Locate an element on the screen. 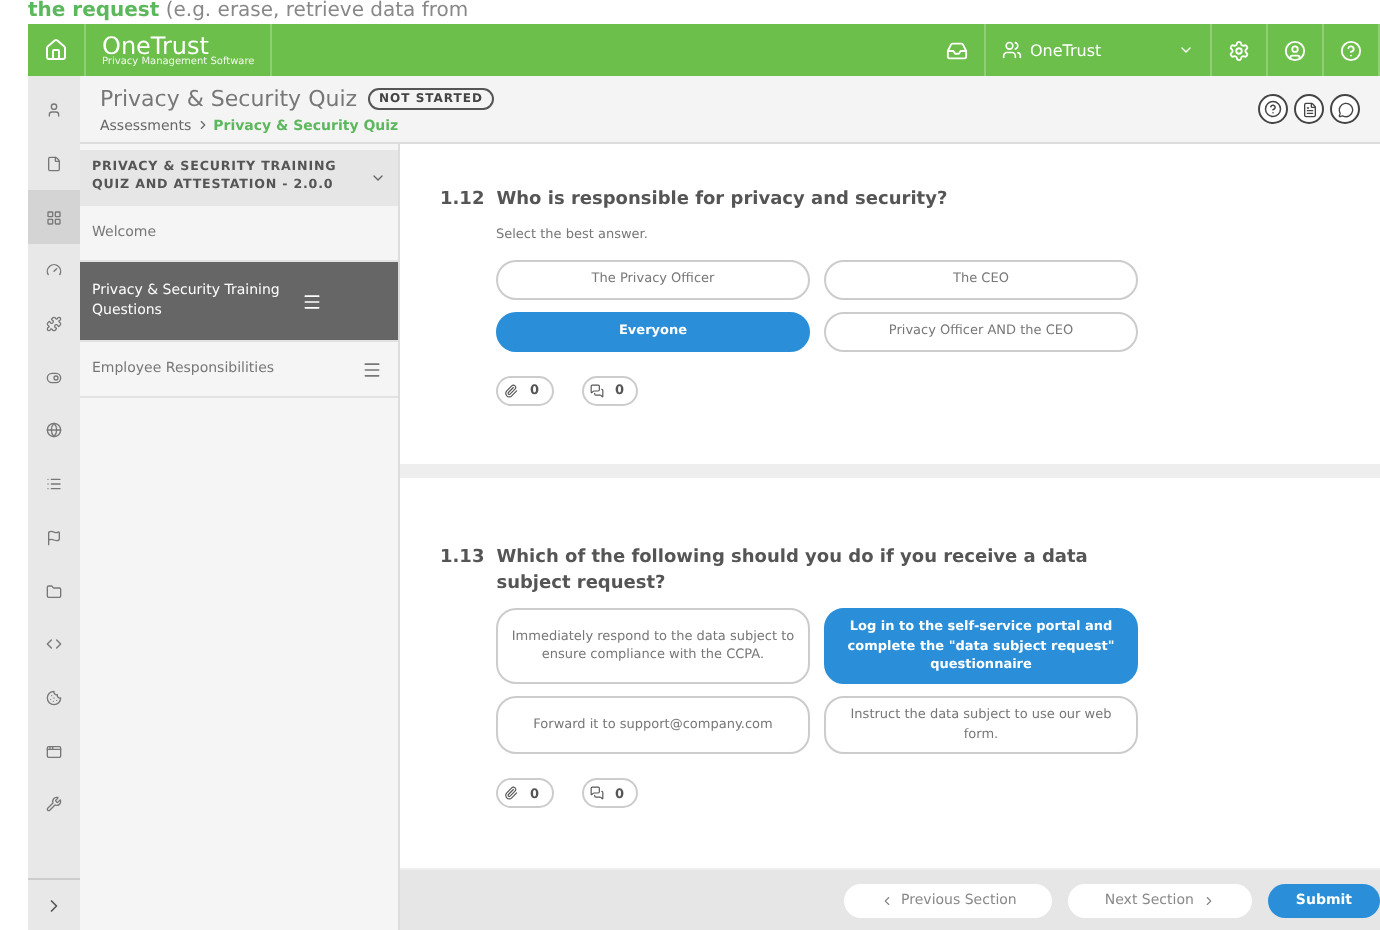 The height and width of the screenshot is (930, 1380). chevron-left-icon is located at coordinates (886, 900).